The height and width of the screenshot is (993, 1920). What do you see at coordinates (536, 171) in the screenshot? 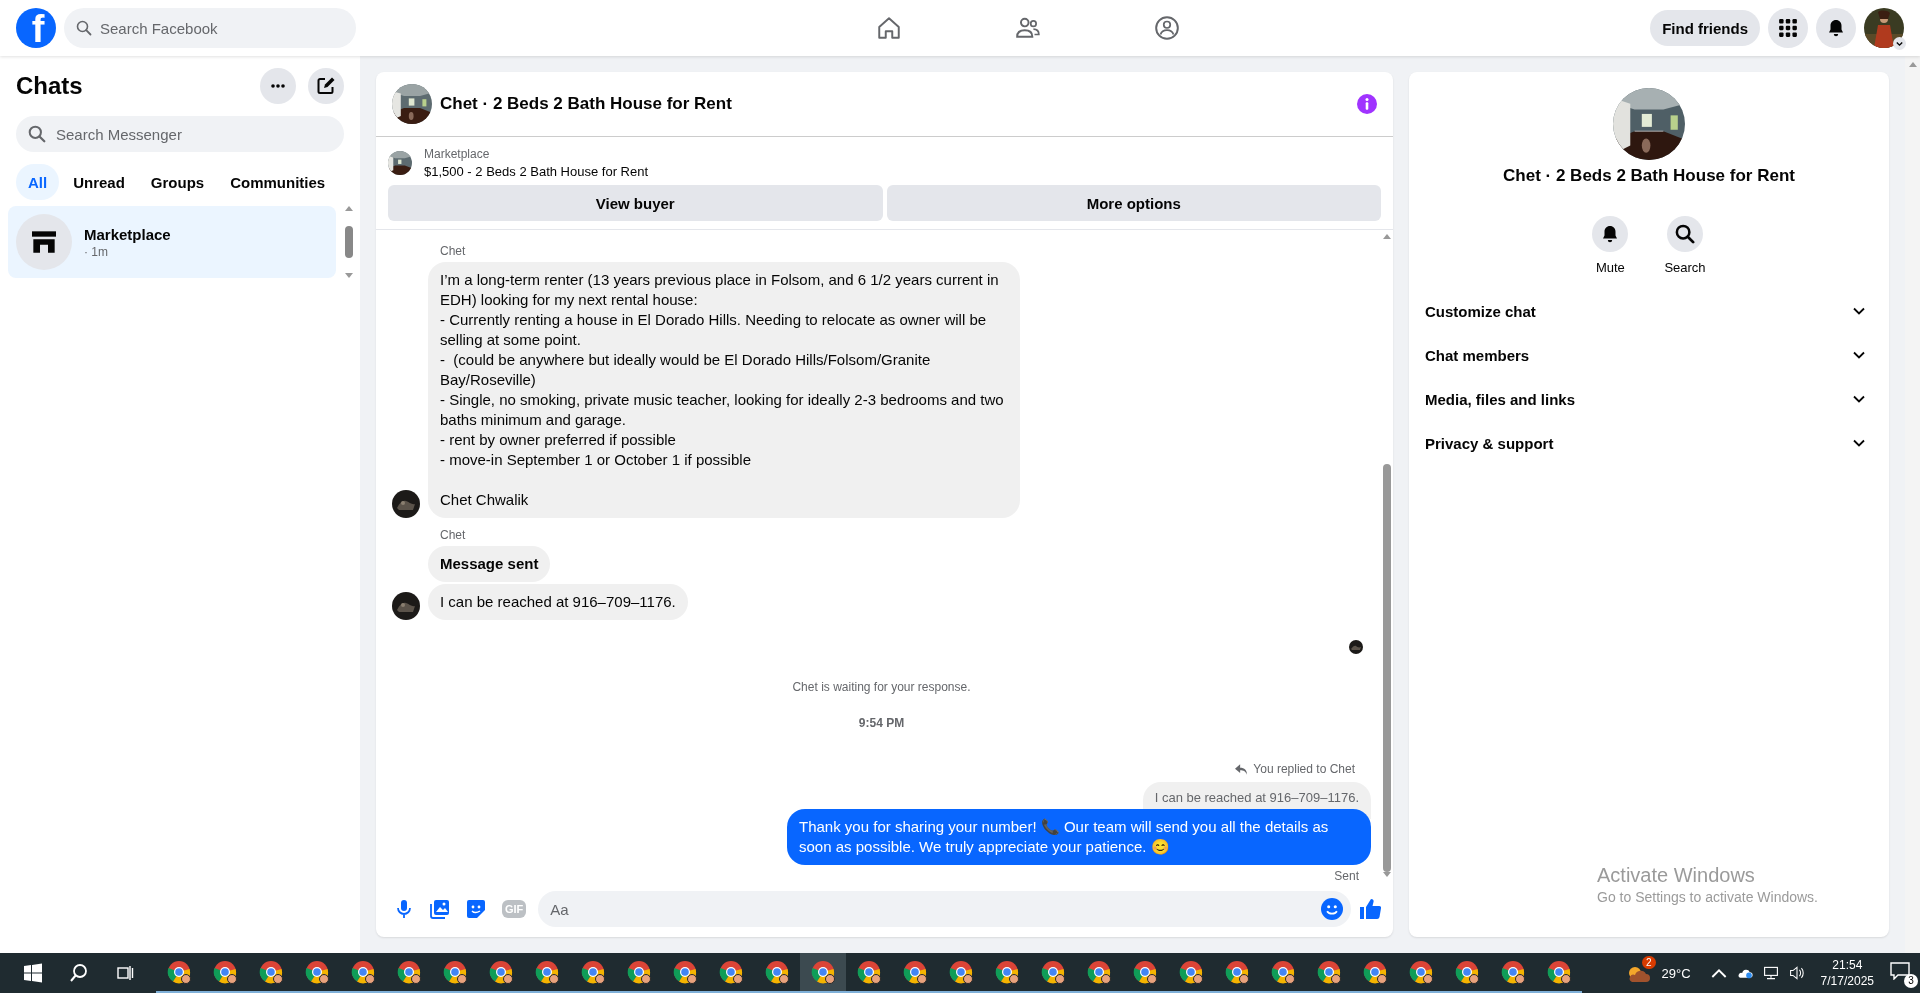
I see `listing-title: $1,500 - 2 Beds 2 Bath House for Rent` at bounding box center [536, 171].